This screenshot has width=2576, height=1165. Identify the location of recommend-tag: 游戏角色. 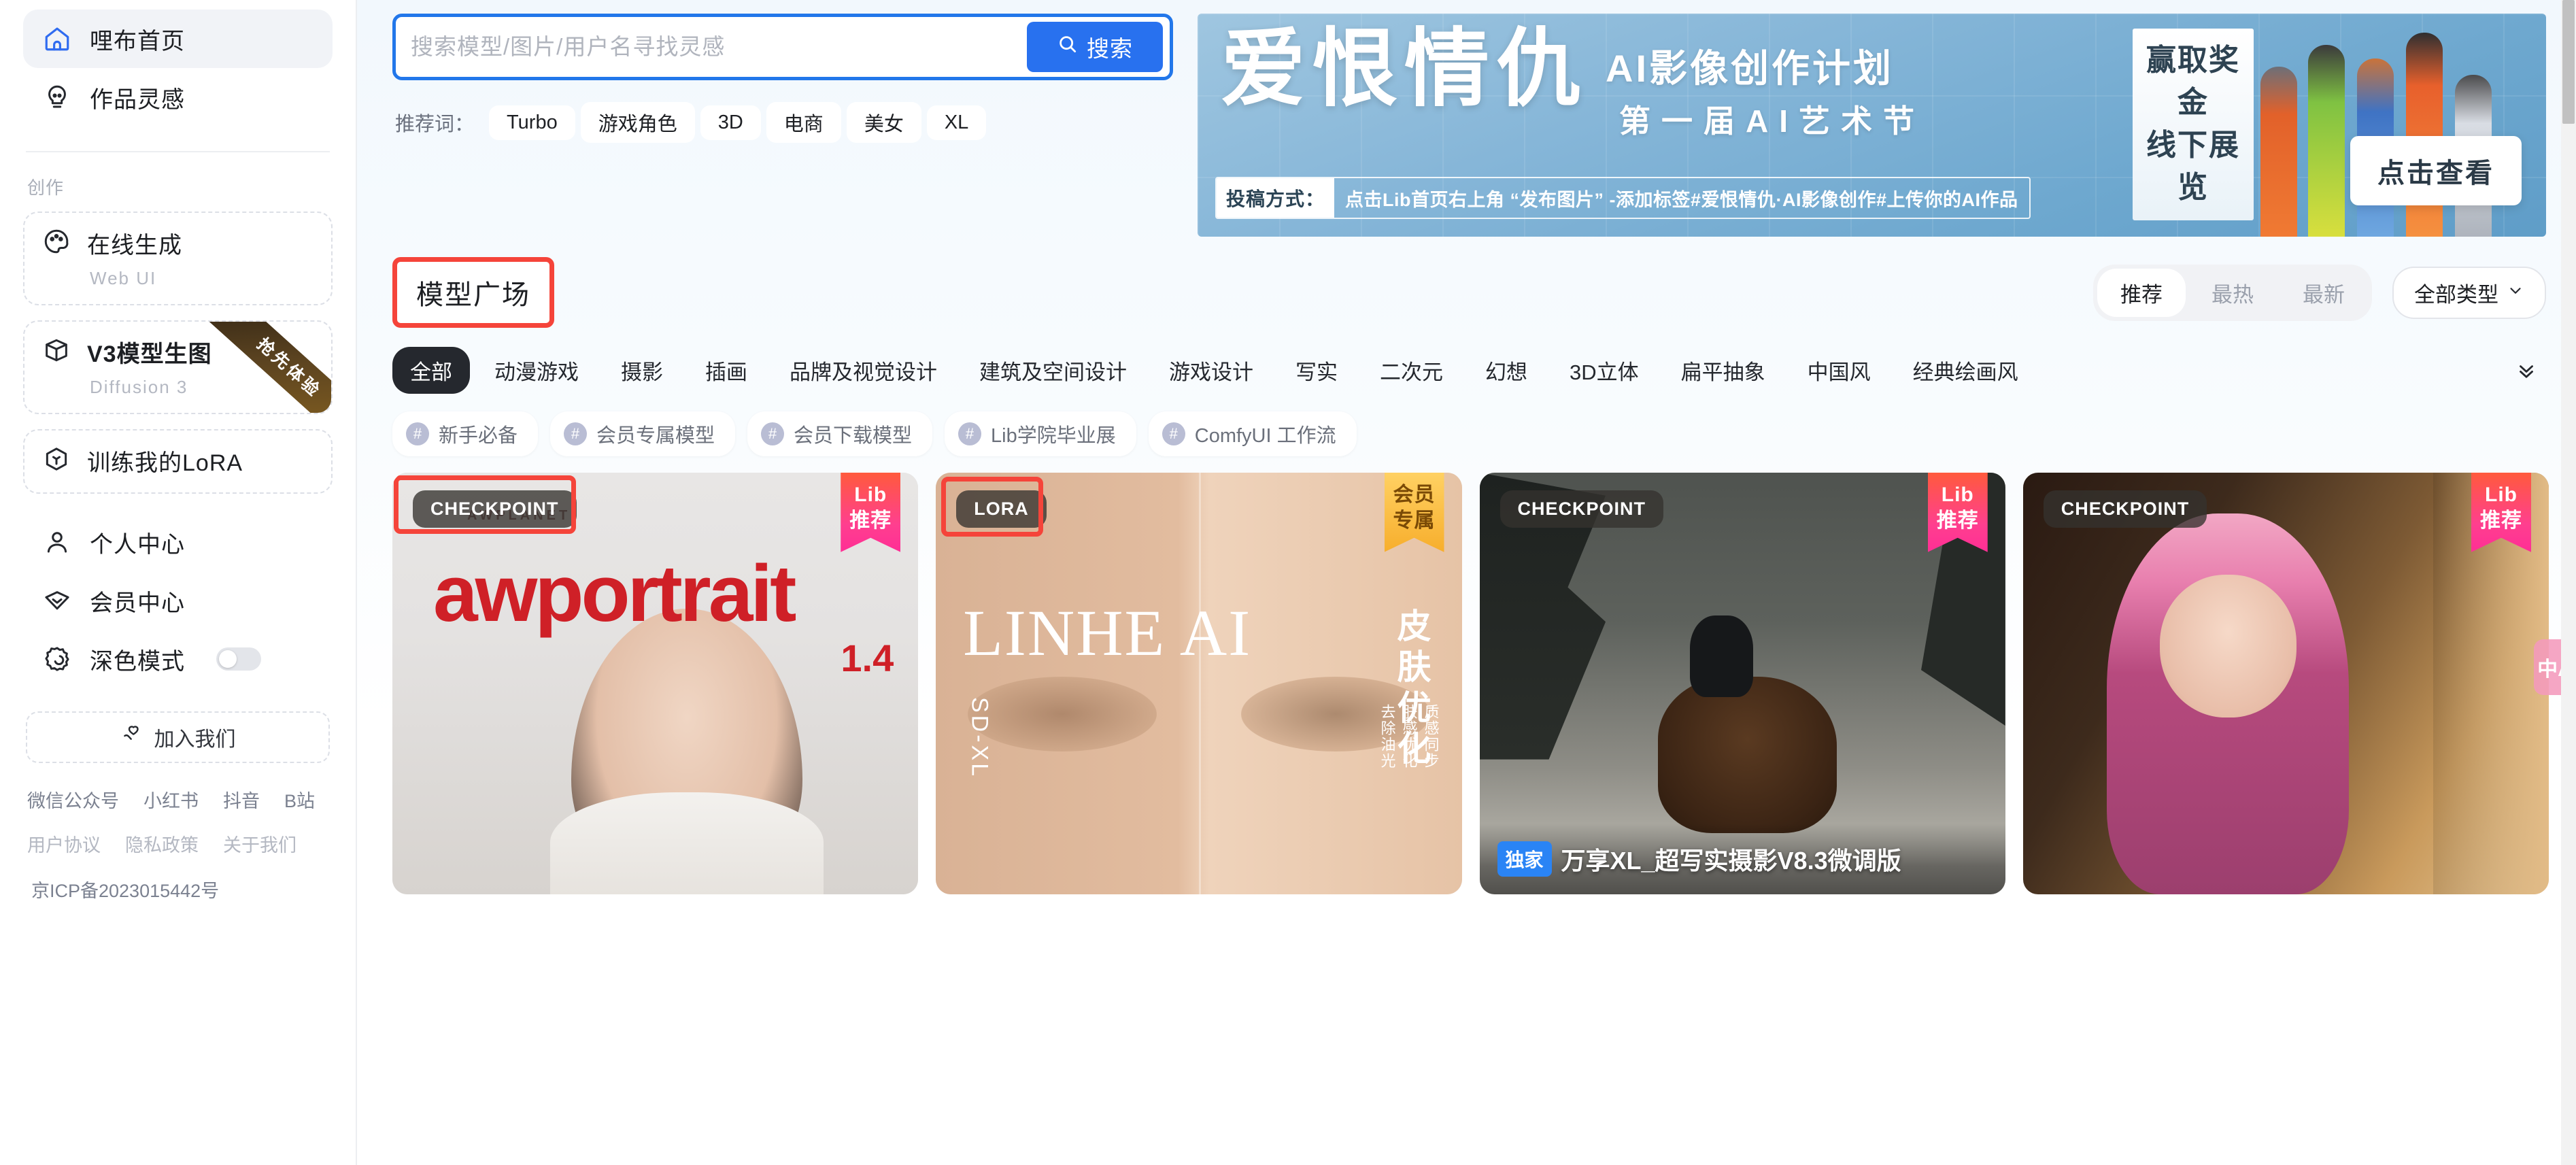
(637, 123).